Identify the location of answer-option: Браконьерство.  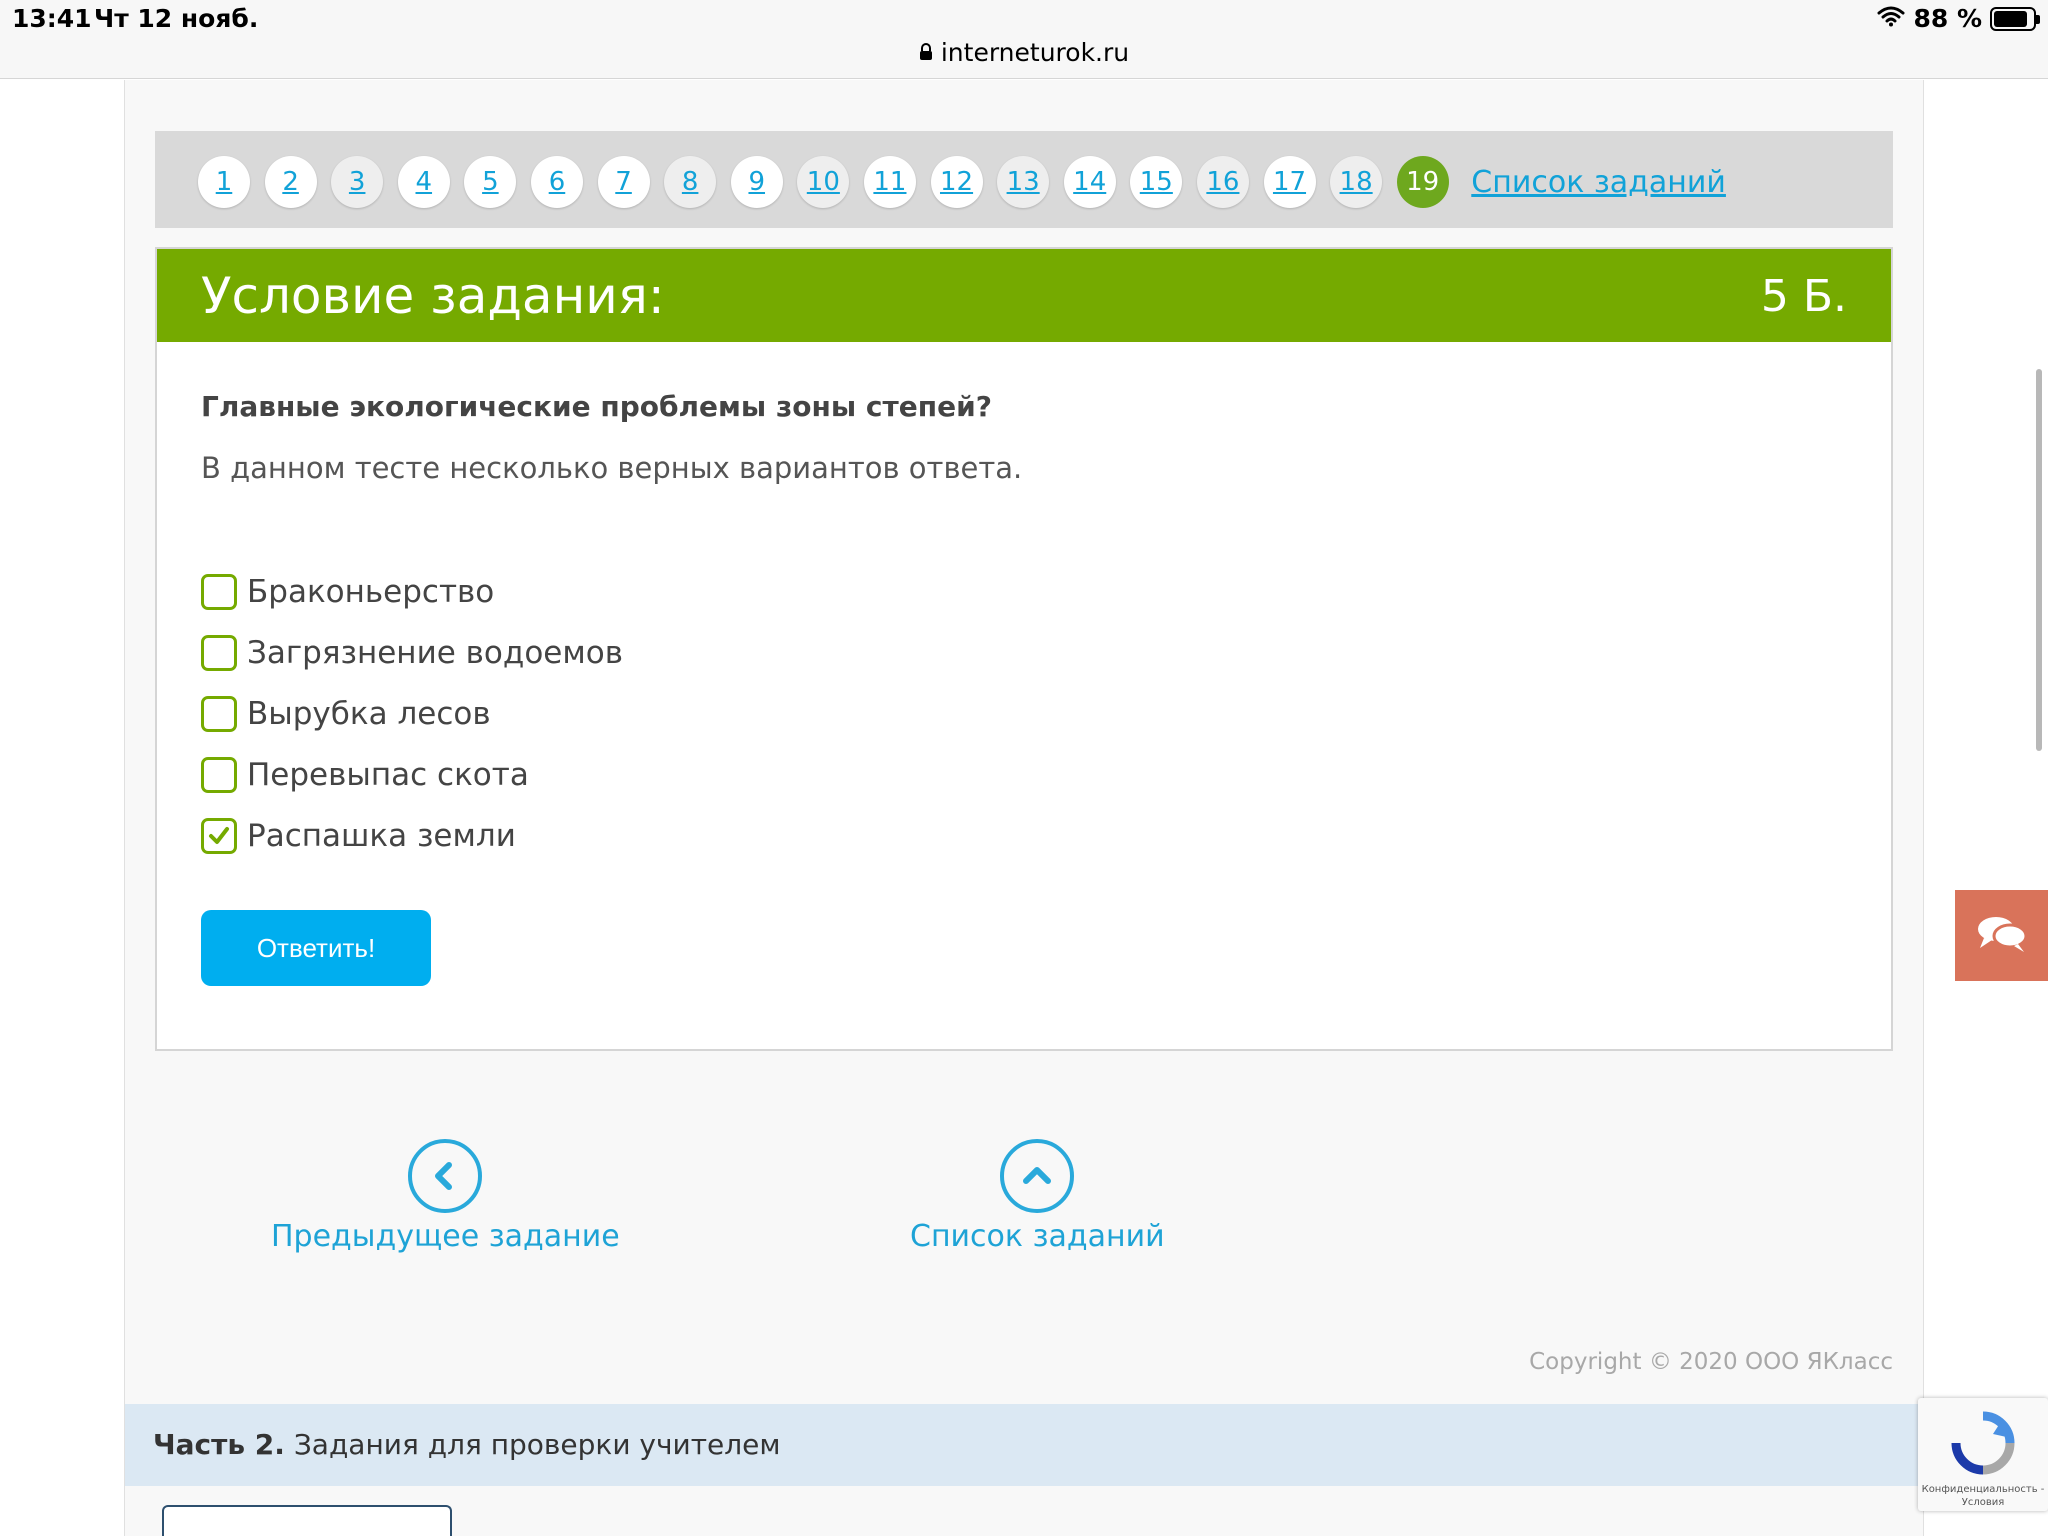
(412, 591).